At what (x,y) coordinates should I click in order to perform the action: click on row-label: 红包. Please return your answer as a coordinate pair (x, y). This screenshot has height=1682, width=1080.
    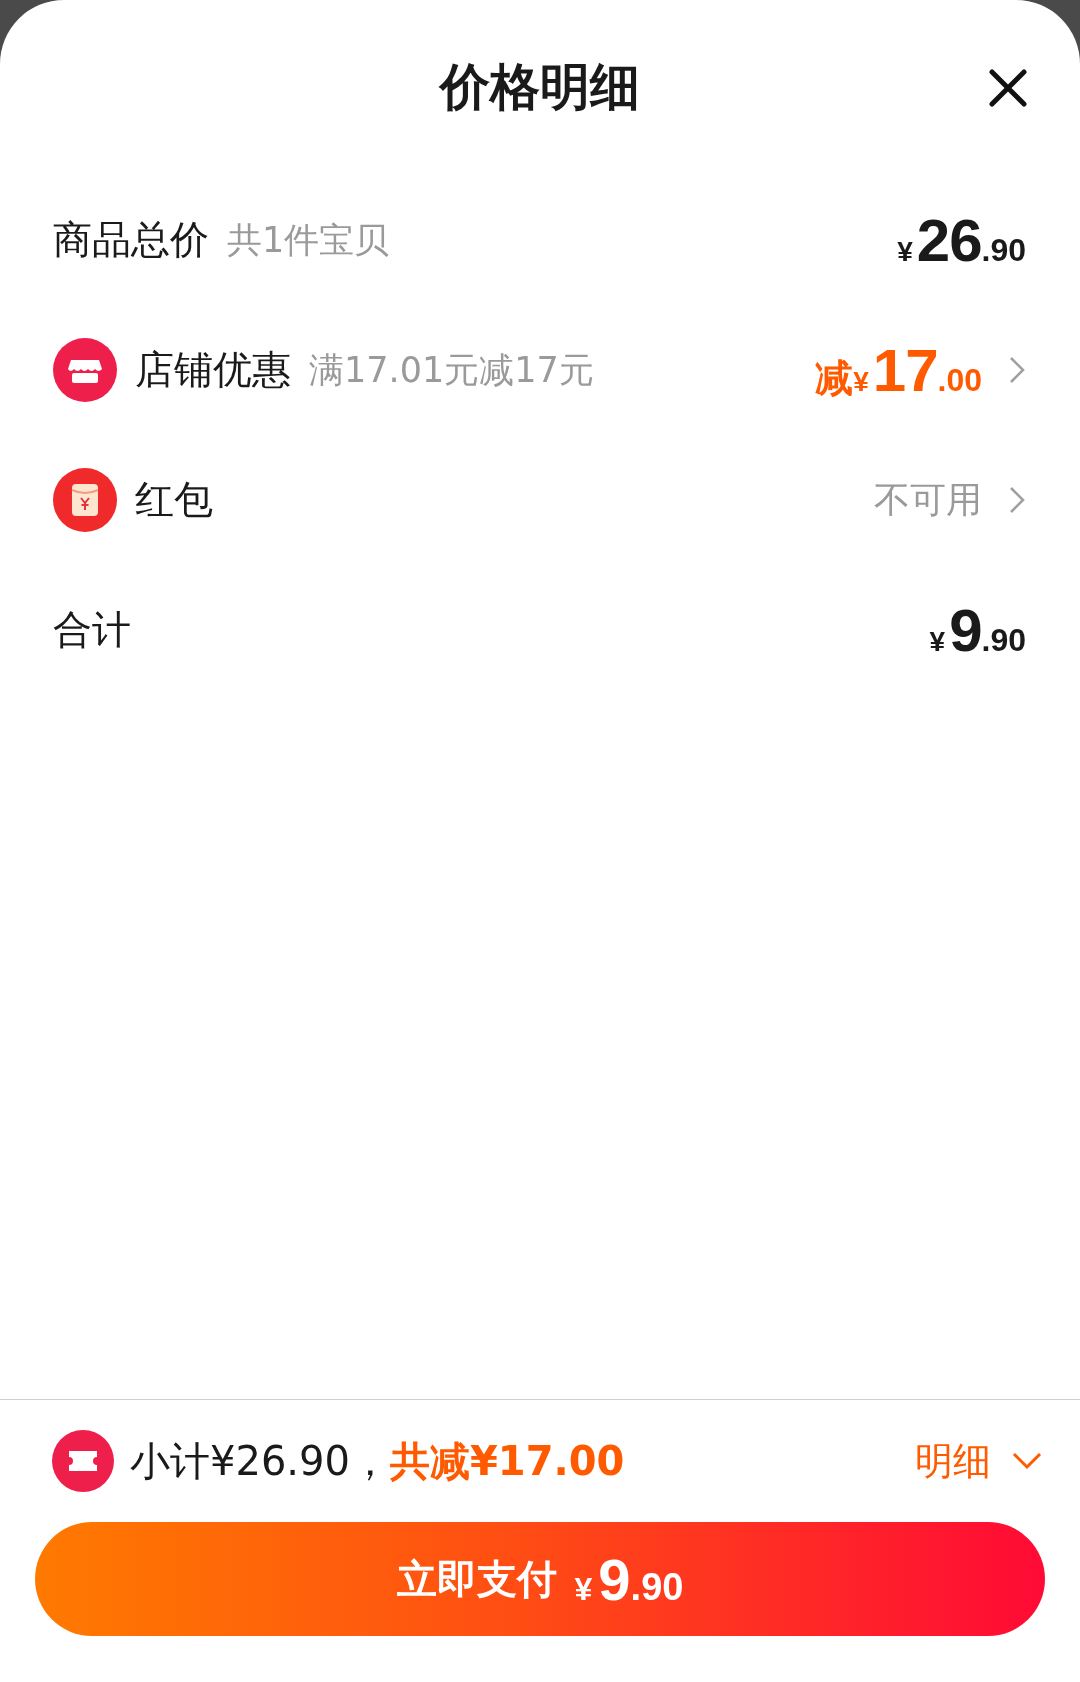
    Looking at the image, I should click on (174, 500).